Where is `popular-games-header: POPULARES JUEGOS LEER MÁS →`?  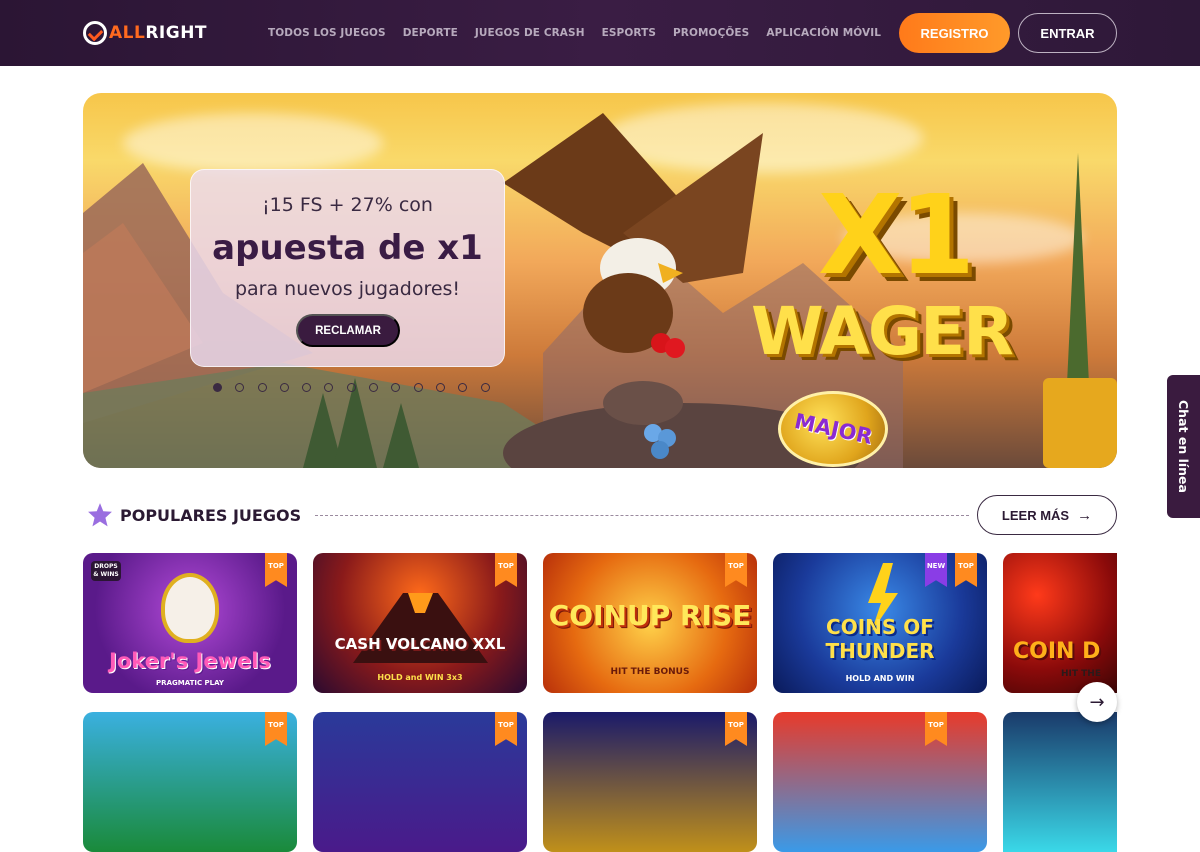
popular-games-header: POPULARES JUEGOS LEER MÁS → is located at coordinates (602, 515).